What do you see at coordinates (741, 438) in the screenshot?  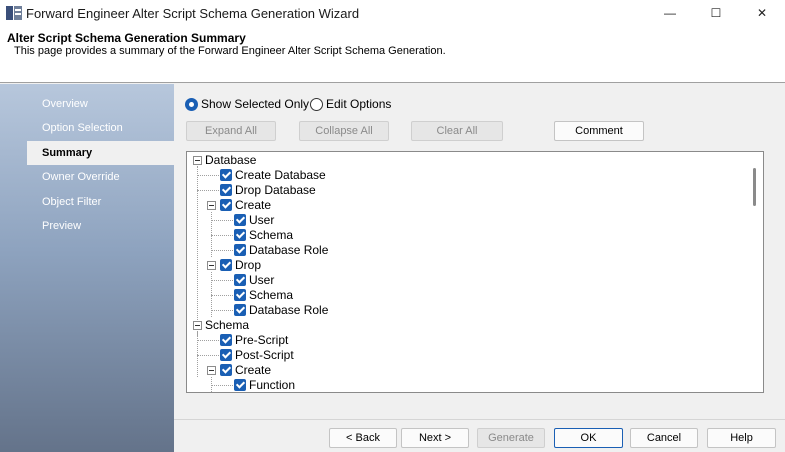 I see `help-button: Help` at bounding box center [741, 438].